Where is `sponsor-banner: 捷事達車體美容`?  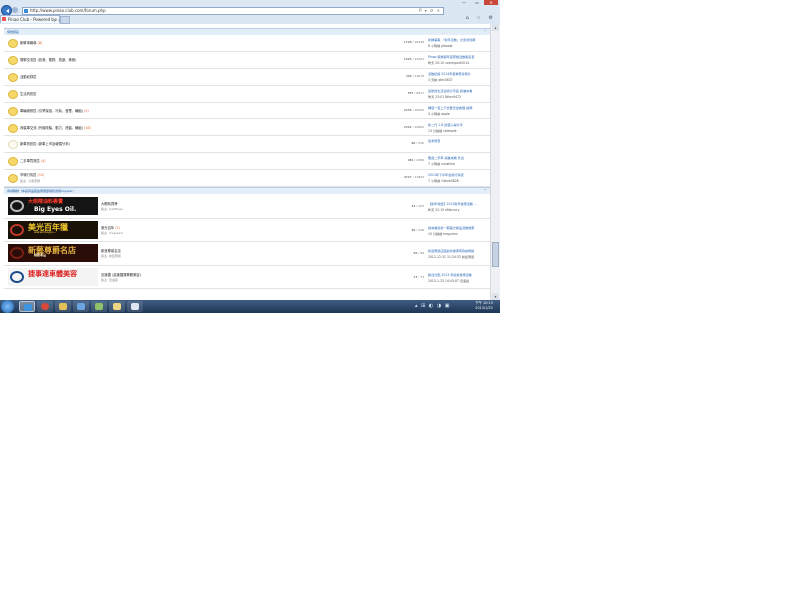
sponsor-banner: 捷事達車體美容 is located at coordinates (53, 276).